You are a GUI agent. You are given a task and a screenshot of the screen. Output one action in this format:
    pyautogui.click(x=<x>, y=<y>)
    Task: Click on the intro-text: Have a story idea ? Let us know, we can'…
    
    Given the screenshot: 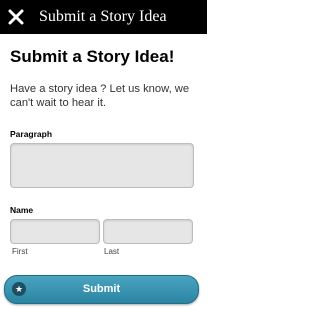 What is the action you would take?
    pyautogui.click(x=100, y=96)
    